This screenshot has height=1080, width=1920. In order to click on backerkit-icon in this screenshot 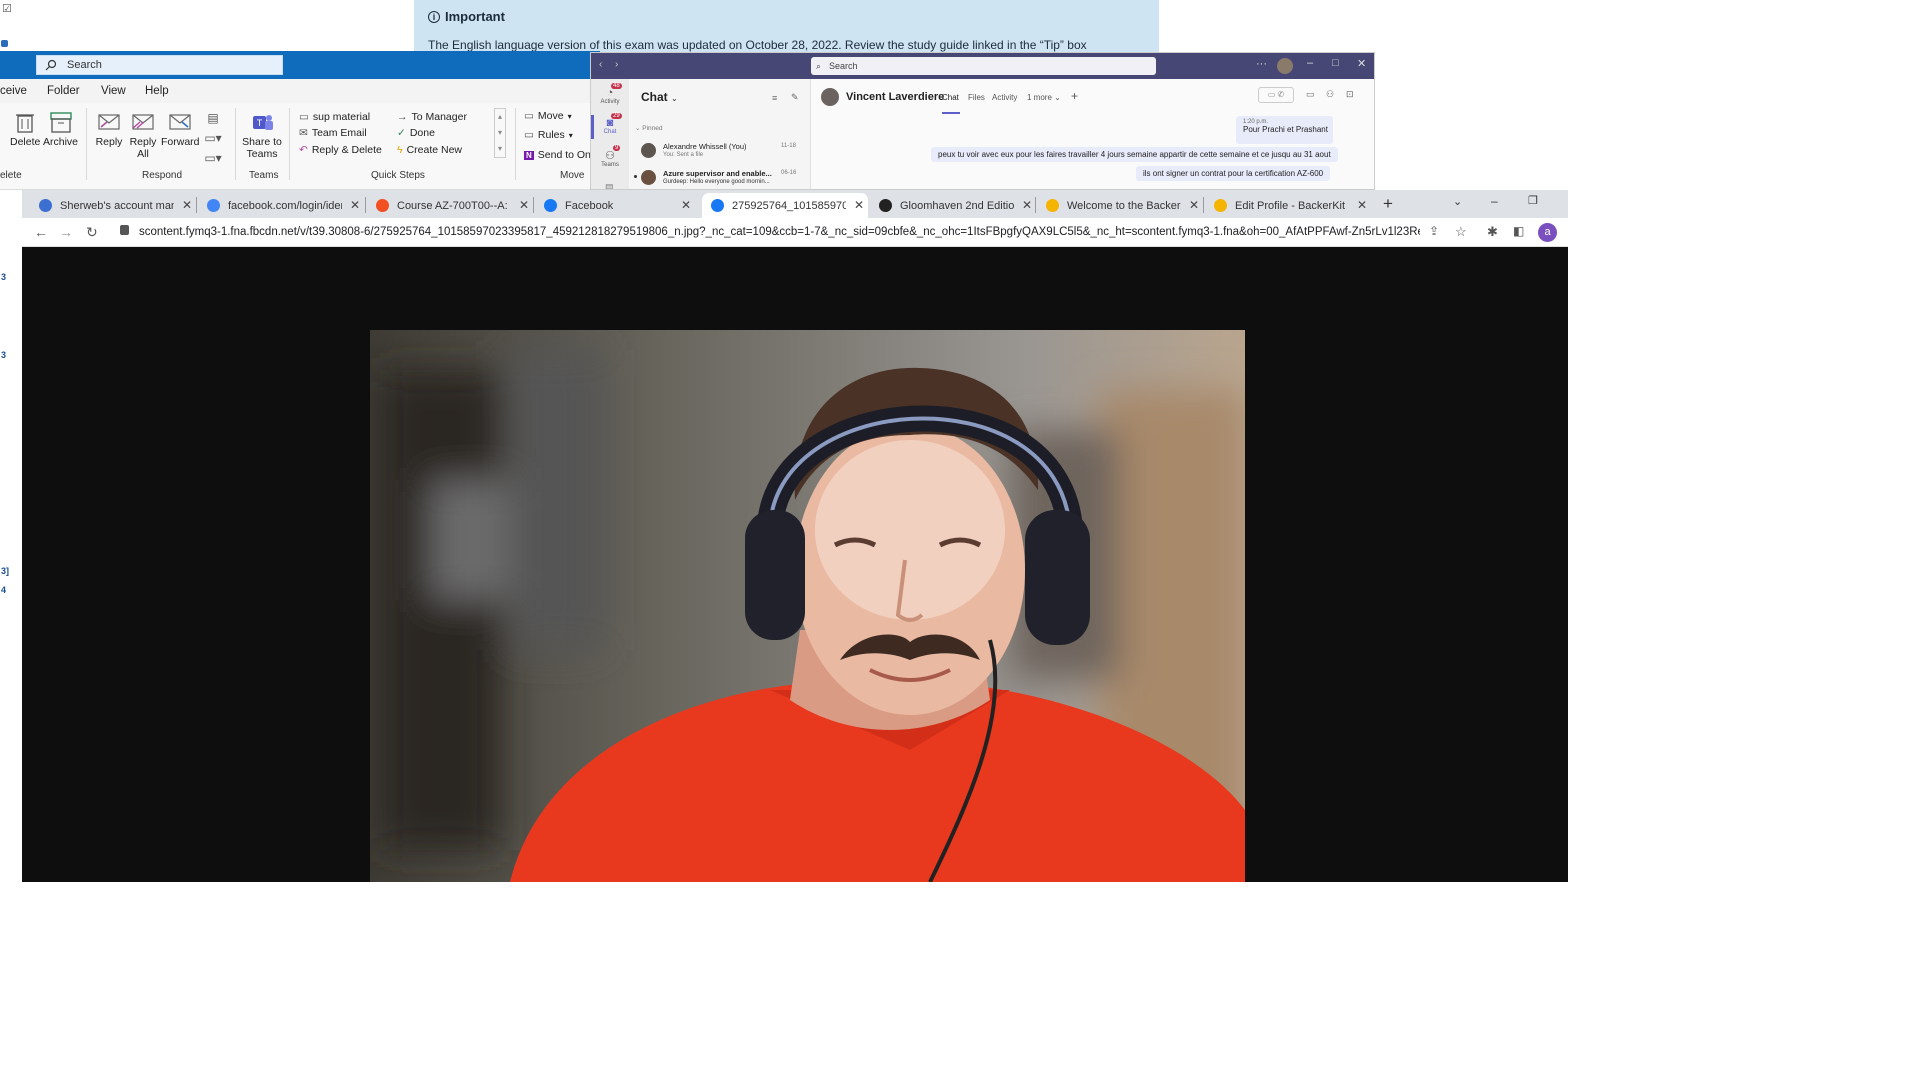, I will do `click(1220, 205)`.